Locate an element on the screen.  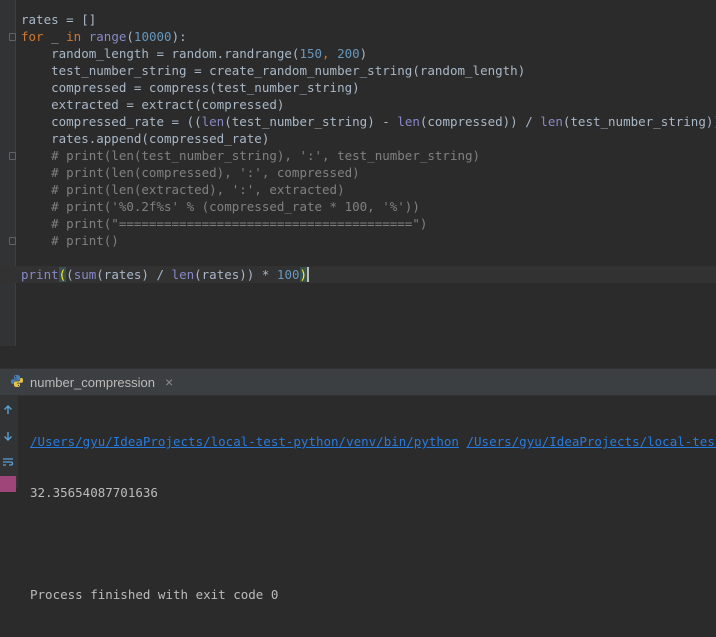
code-line: print((sum(rates) / len(rates)) * 100) is located at coordinates (358, 274).